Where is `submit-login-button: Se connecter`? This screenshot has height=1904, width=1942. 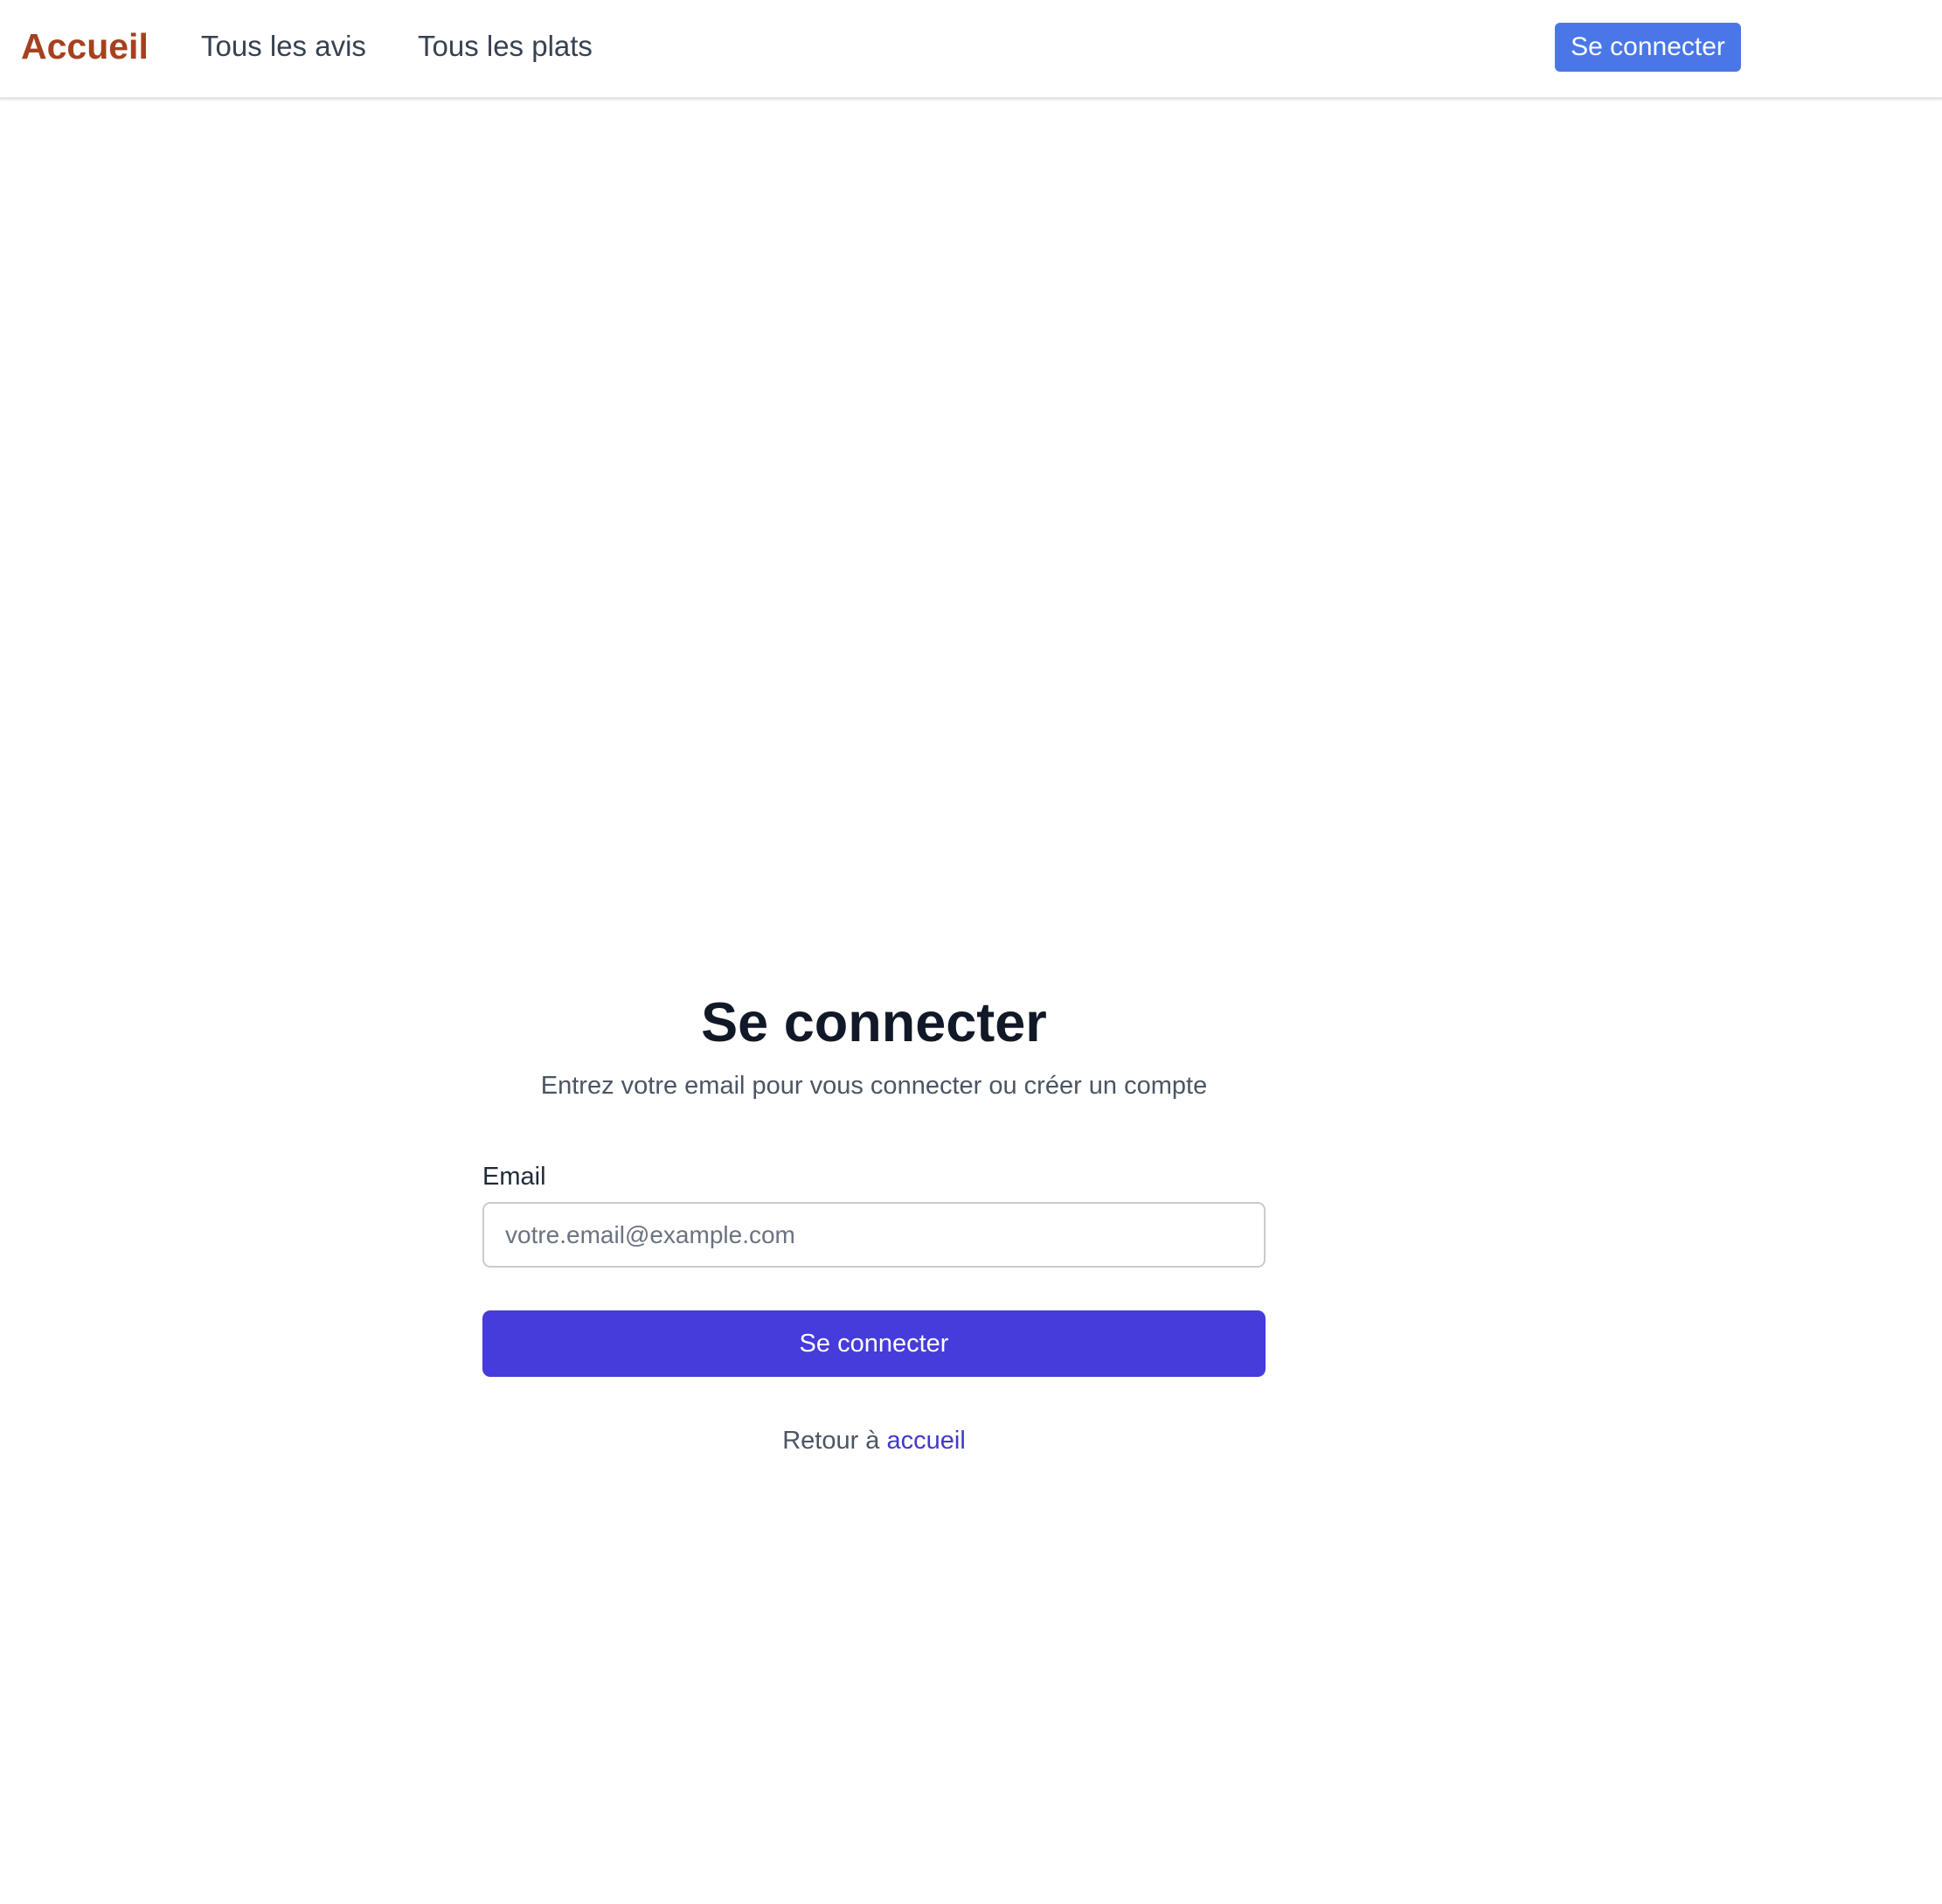
submit-login-button: Se connecter is located at coordinates (874, 1343).